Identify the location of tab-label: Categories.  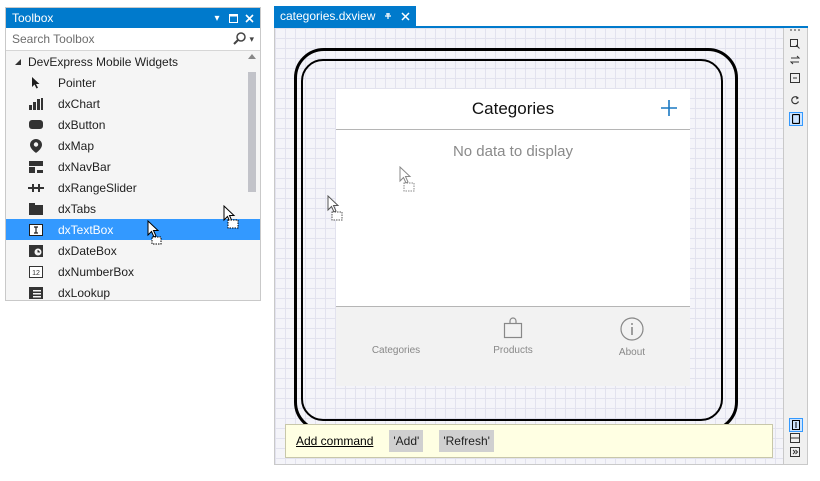
(396, 350).